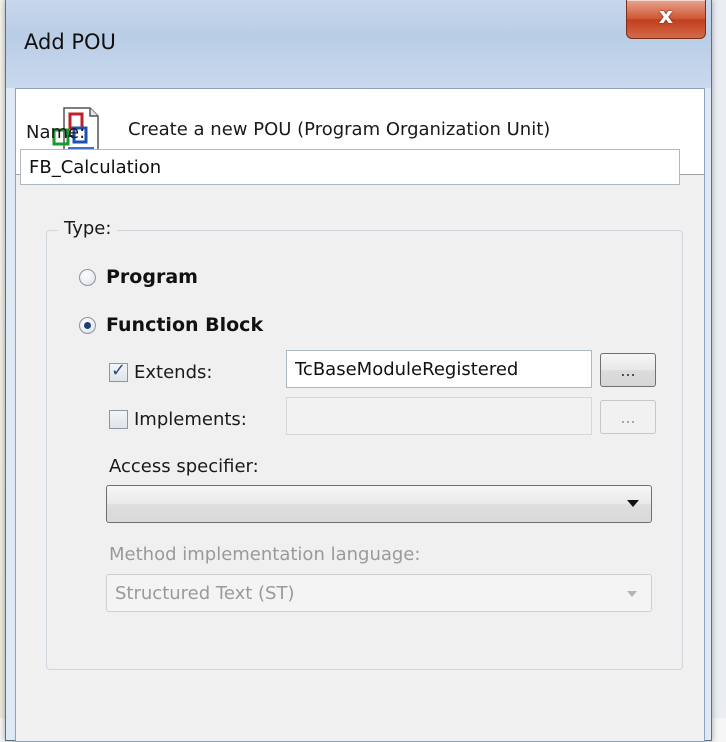 The image size is (726, 742). I want to click on close-icon: x, so click(666, 16).